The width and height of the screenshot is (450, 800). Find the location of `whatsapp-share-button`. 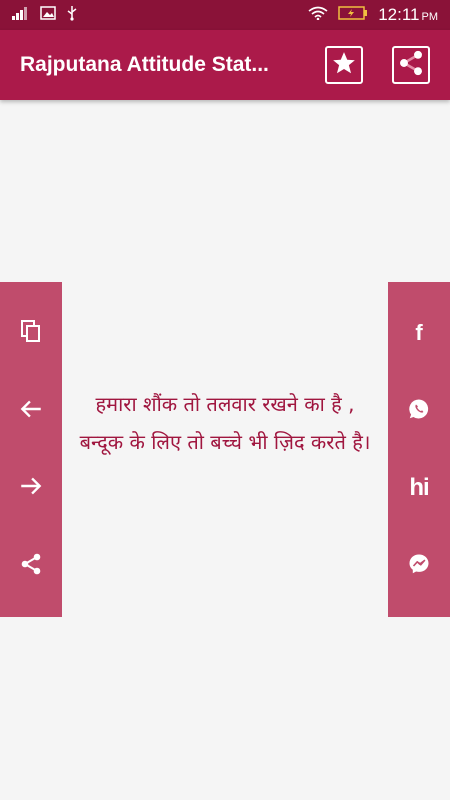

whatsapp-share-button is located at coordinates (419, 411).